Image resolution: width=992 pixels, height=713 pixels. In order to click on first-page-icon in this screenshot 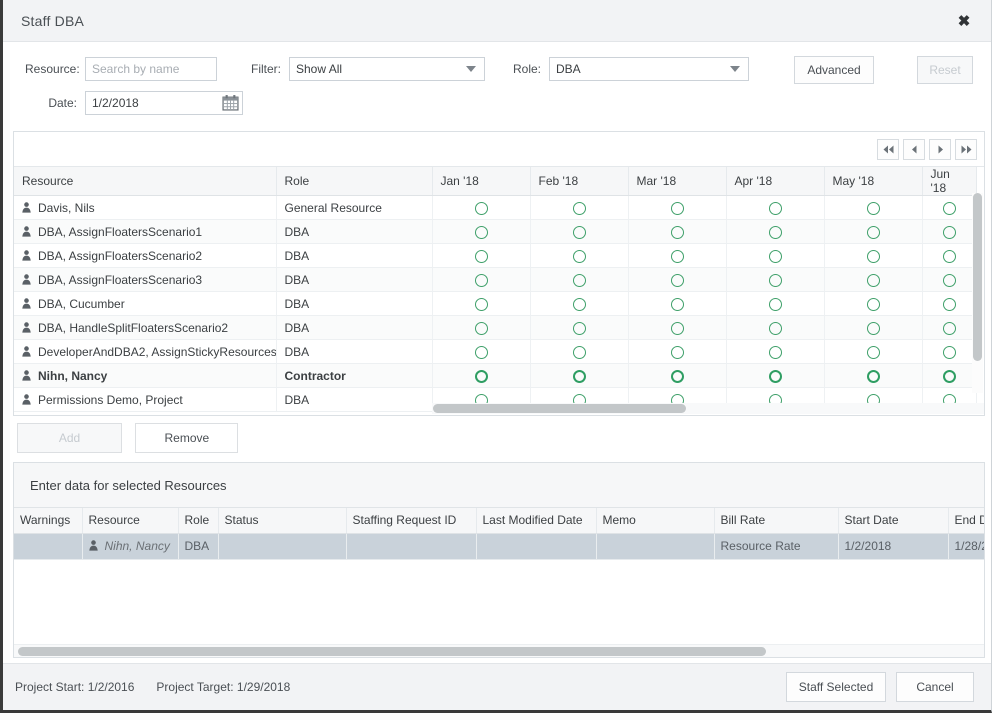, I will do `click(888, 149)`.